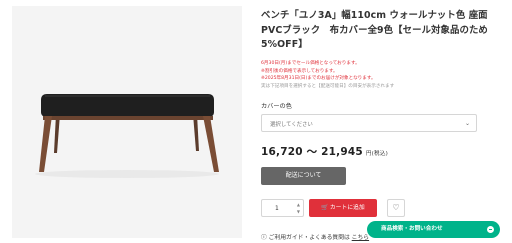 The image size is (512, 243). What do you see at coordinates (347, 208) in the screenshot?
I see `add-to-cart-label: カートに追加` at bounding box center [347, 208].